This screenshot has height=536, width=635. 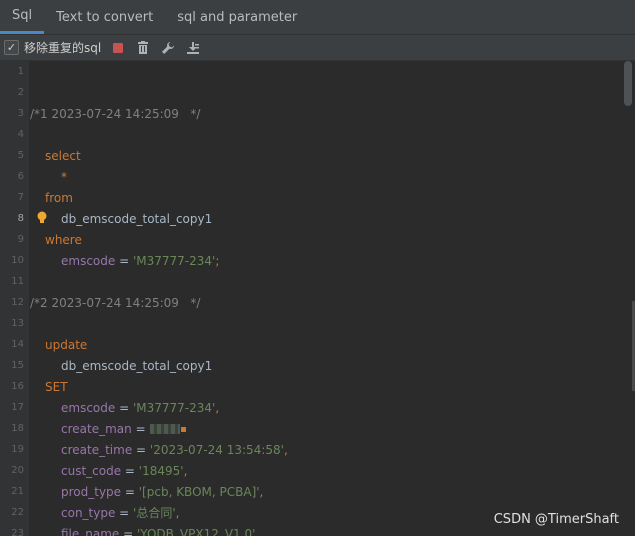 What do you see at coordinates (17, 323) in the screenshot?
I see `line-number: 13` at bounding box center [17, 323].